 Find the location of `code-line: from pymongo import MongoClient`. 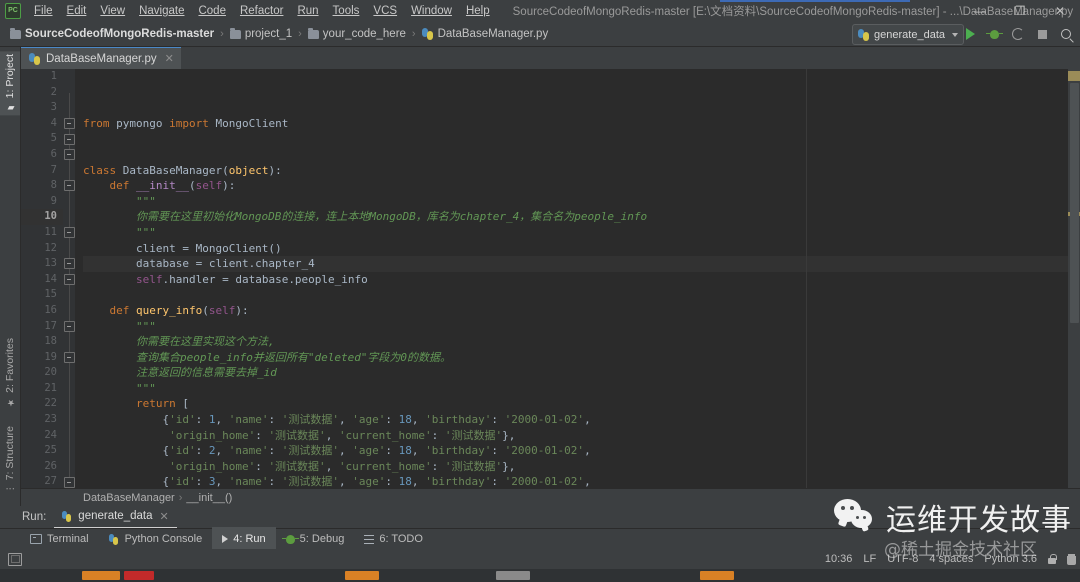

code-line: from pymongo import MongoClient is located at coordinates (581, 124).